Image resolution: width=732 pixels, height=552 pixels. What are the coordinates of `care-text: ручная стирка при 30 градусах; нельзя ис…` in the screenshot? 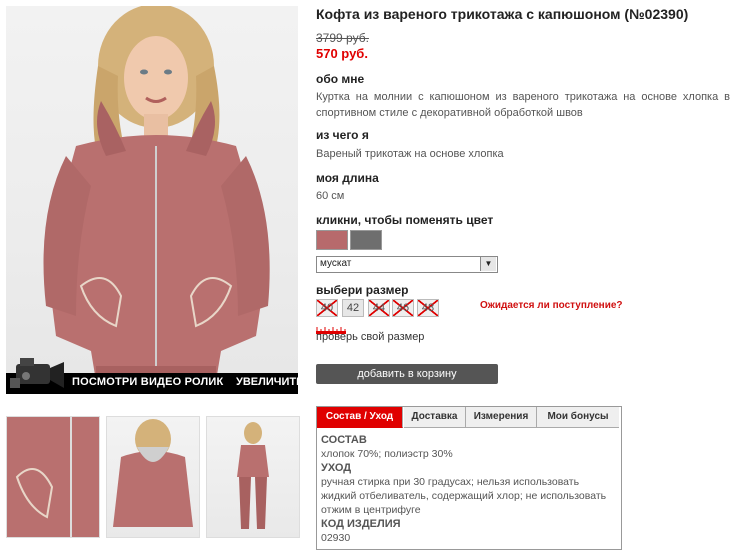 It's located at (464, 496).